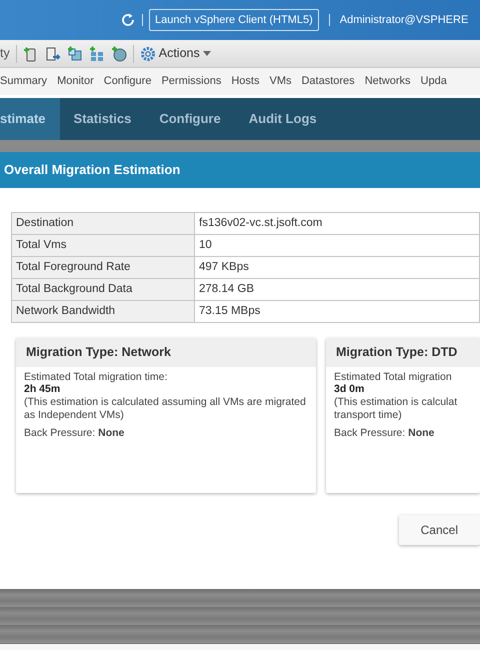  I want to click on nav-tab: Monitor, so click(75, 81).